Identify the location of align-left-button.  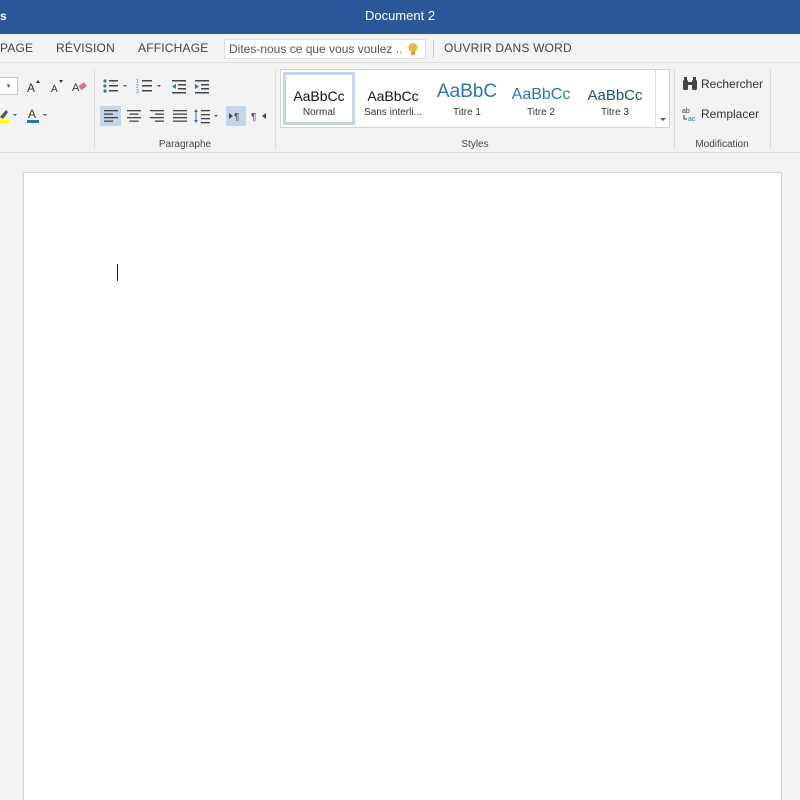
(110, 116).